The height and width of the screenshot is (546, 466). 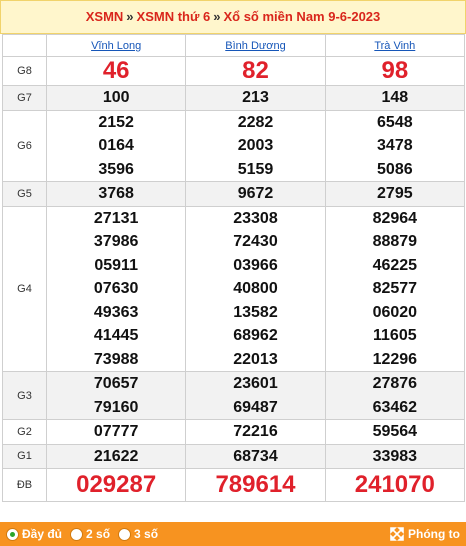 I want to click on prize-number: 79160, so click(x=116, y=407).